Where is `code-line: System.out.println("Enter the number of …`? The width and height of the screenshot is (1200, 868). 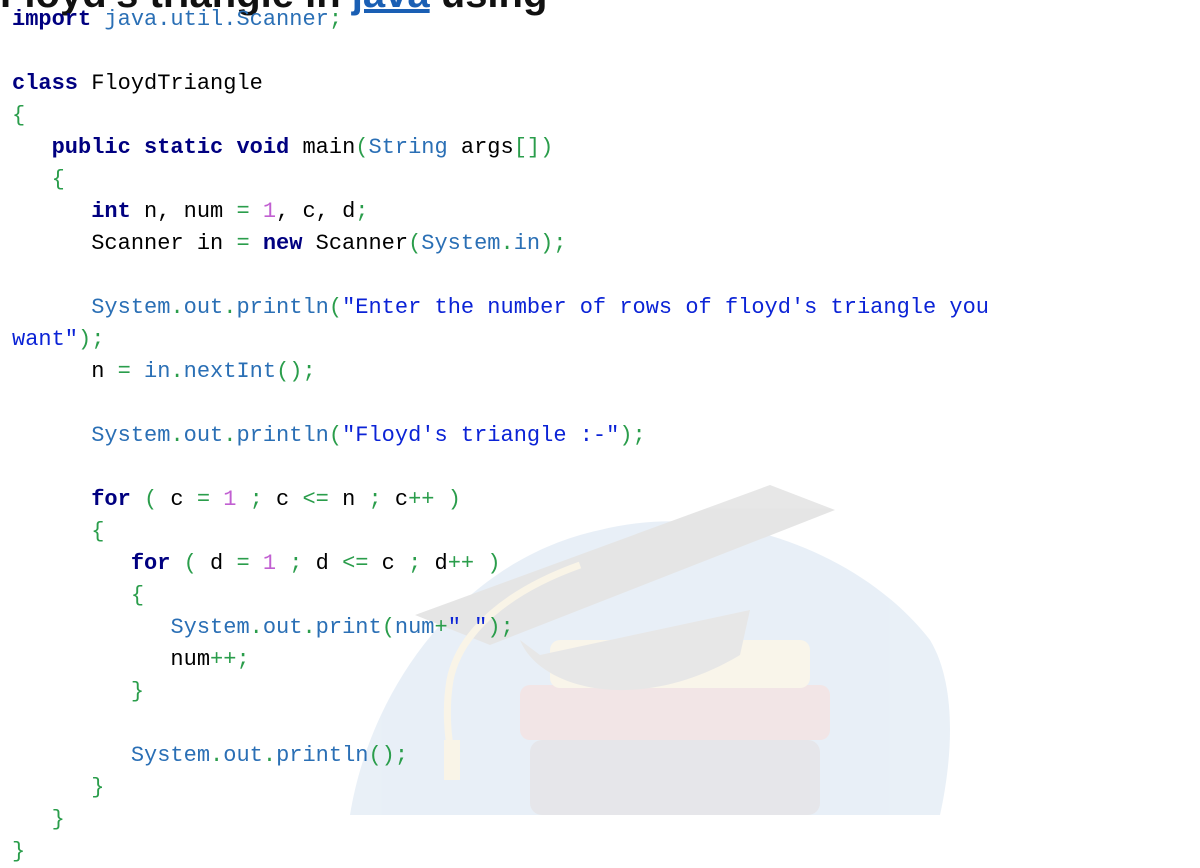
code-line: System.out.println("Enter the number of … is located at coordinates (500, 308).